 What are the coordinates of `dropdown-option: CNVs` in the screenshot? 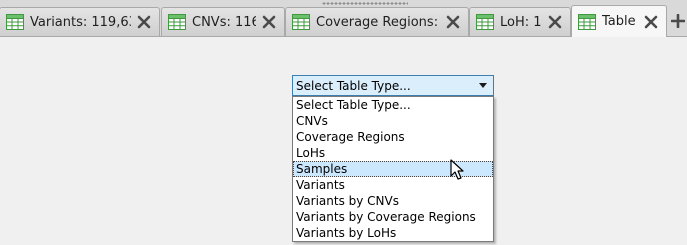 It's located at (393, 121).